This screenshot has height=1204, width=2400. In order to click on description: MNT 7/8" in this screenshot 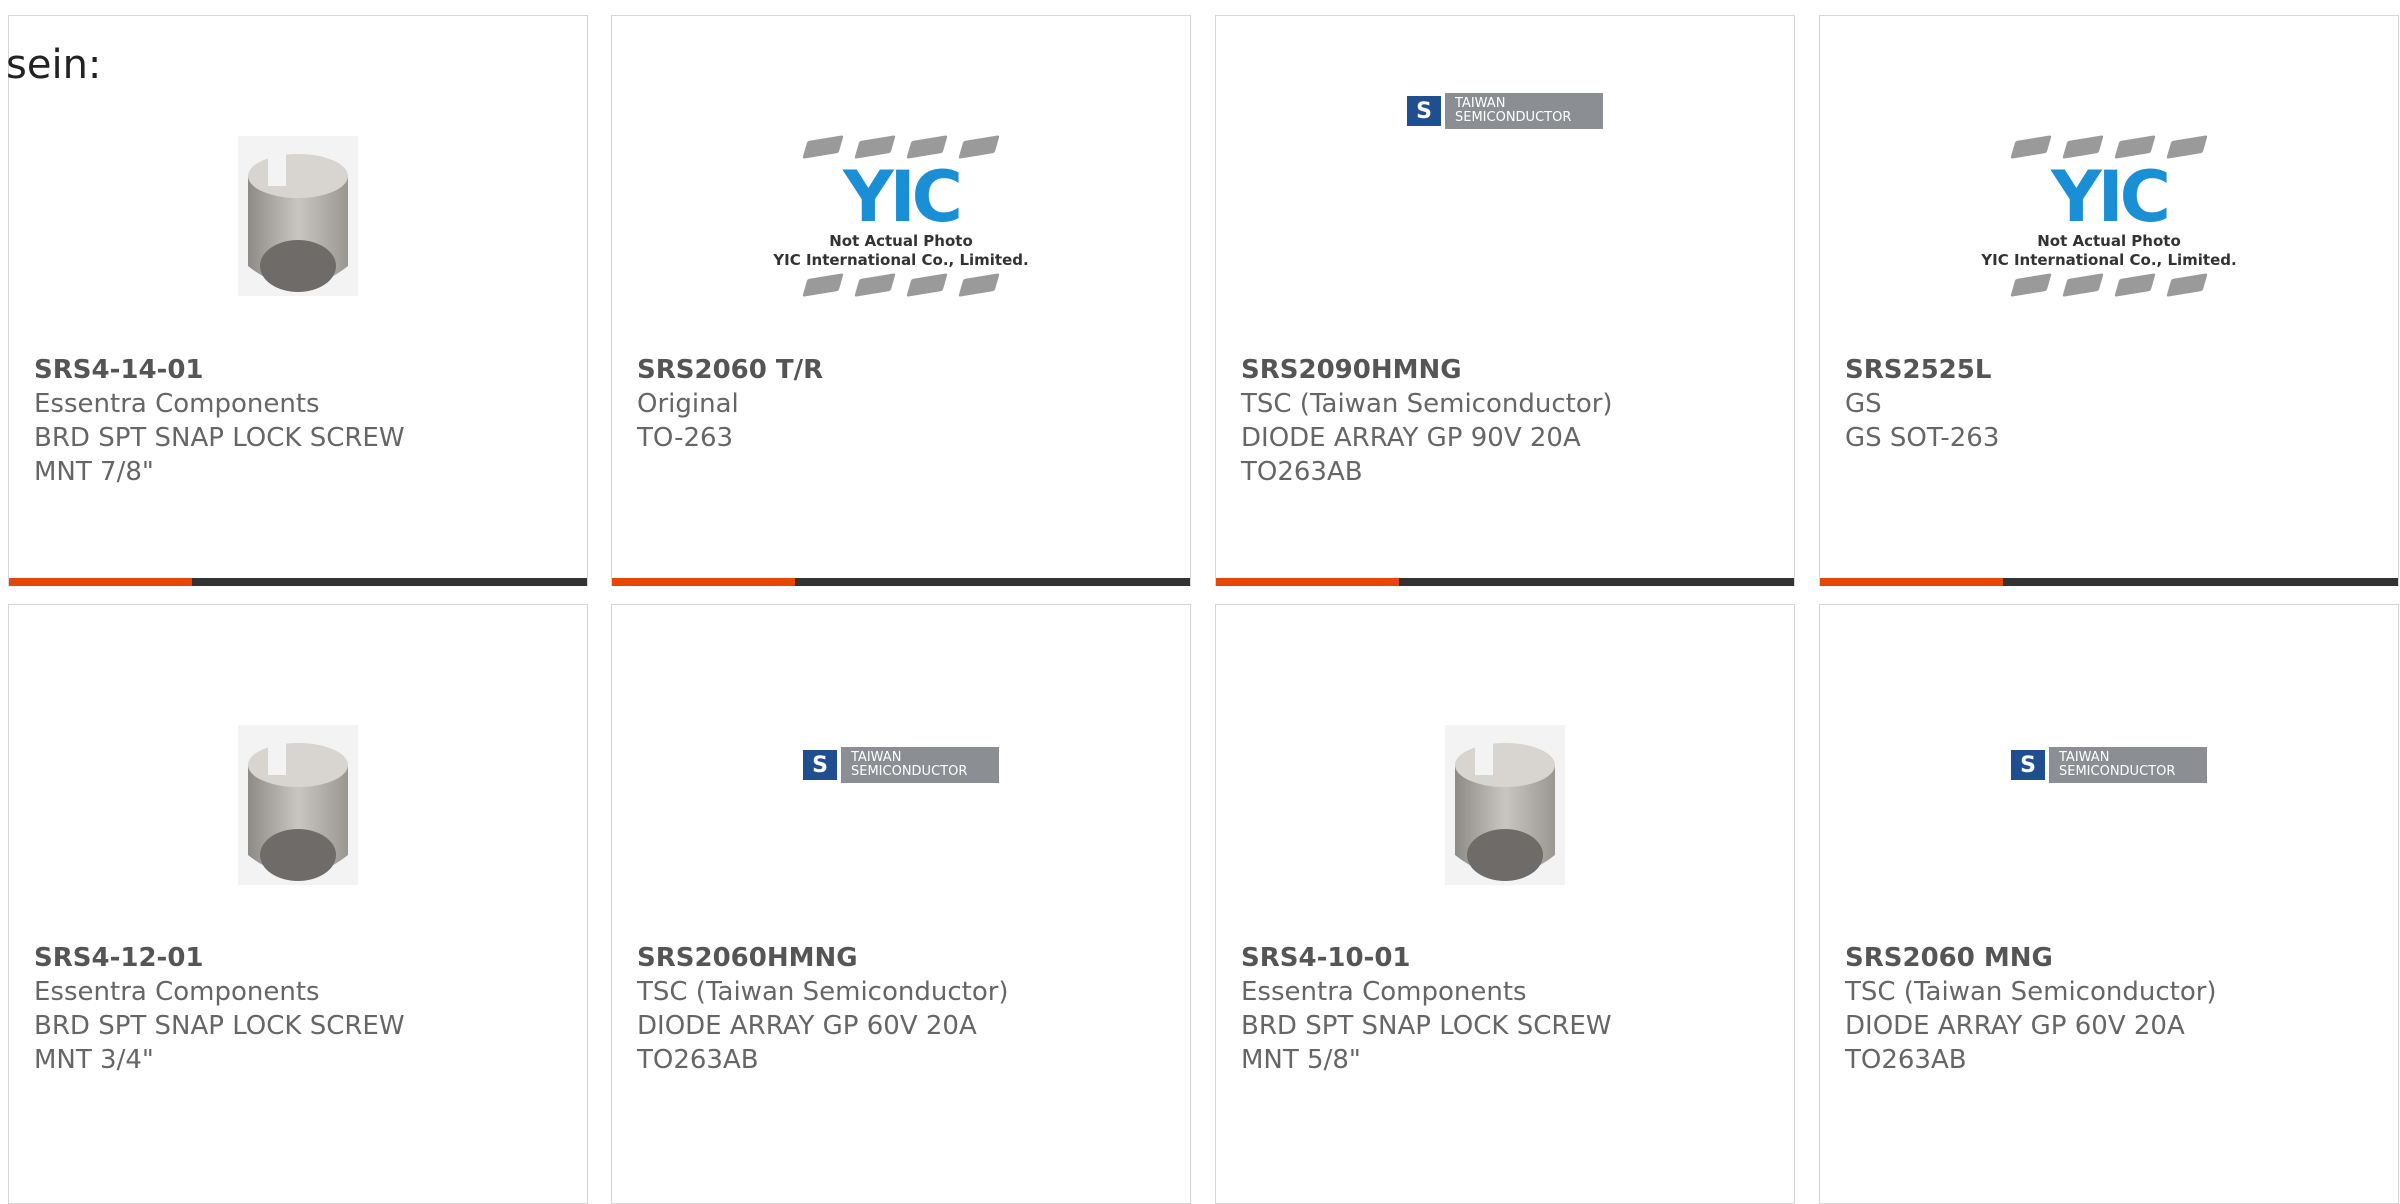, I will do `click(94, 472)`.